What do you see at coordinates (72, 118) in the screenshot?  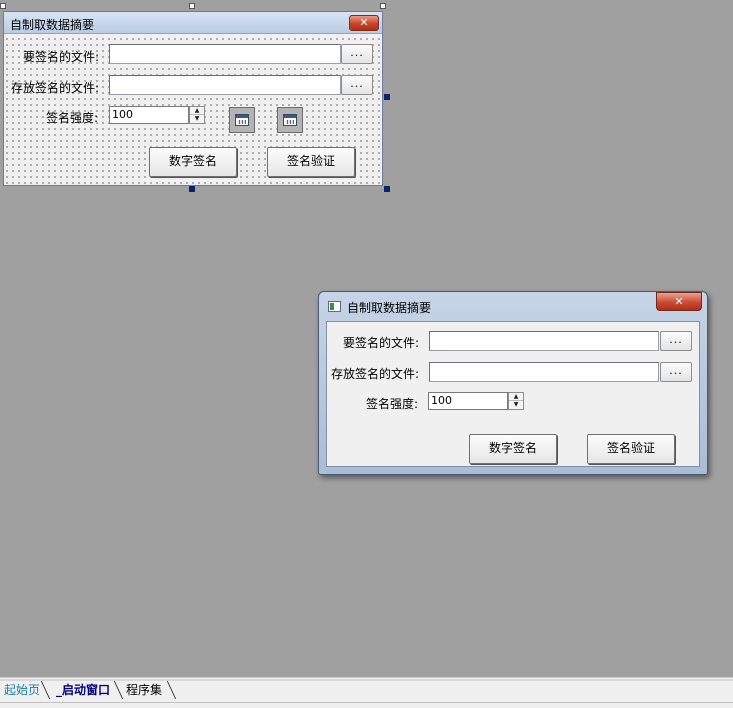 I see `design-strength-label: 签名强度:` at bounding box center [72, 118].